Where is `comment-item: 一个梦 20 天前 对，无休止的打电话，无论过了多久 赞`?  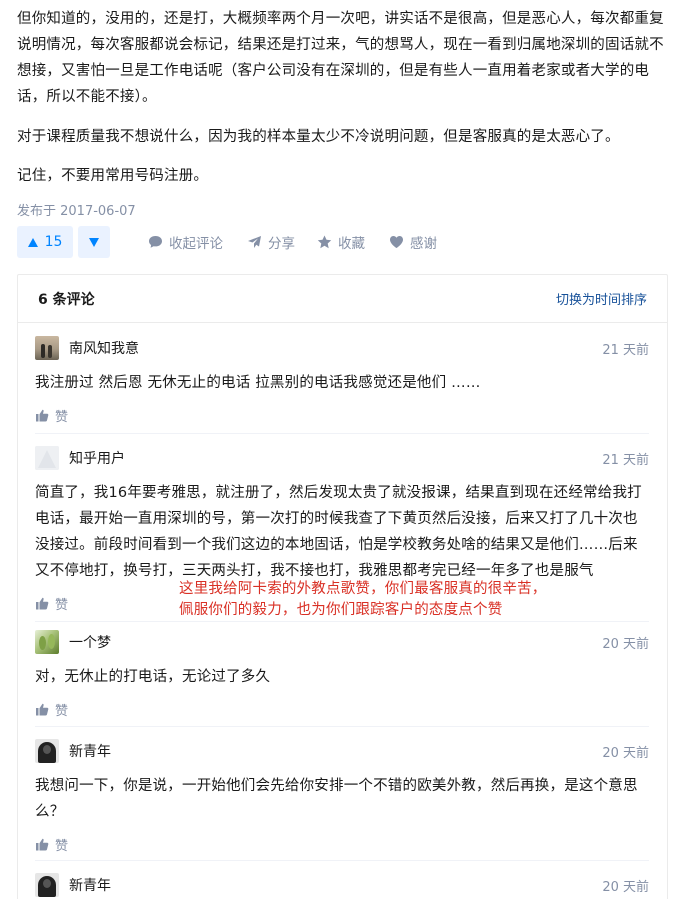
comment-item: 一个梦 20 天前 对，无休止的打电话，无论过了多久 赞 is located at coordinates (342, 674).